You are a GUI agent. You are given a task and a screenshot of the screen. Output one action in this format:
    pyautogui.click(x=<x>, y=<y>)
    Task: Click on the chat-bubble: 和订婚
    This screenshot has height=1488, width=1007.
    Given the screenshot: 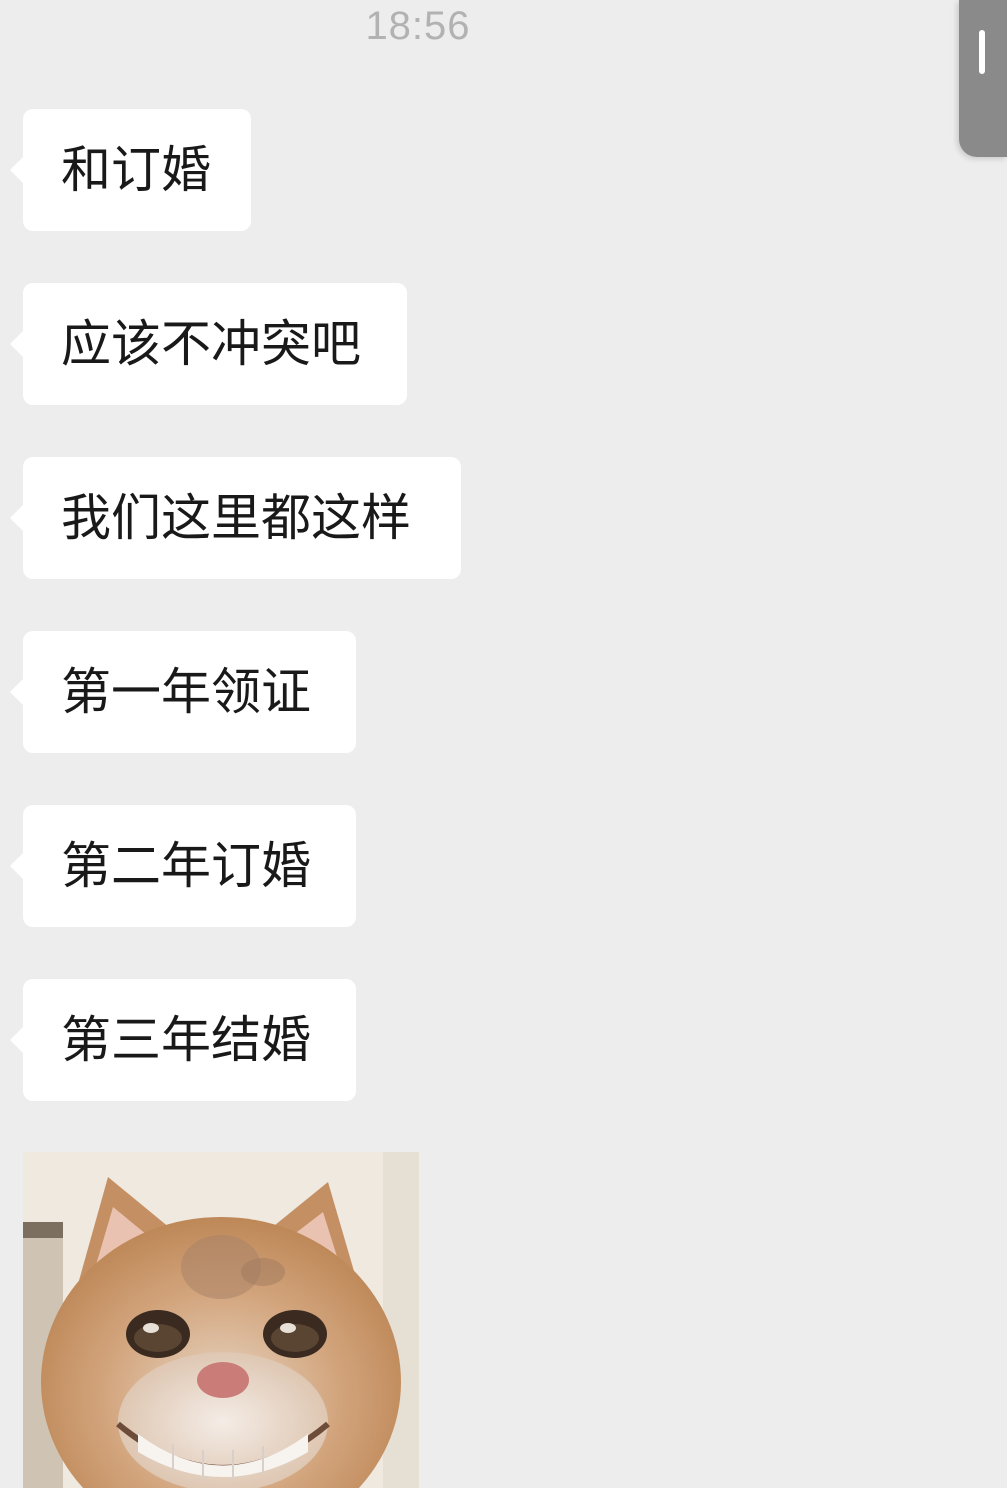 What is the action you would take?
    pyautogui.click(x=130, y=170)
    